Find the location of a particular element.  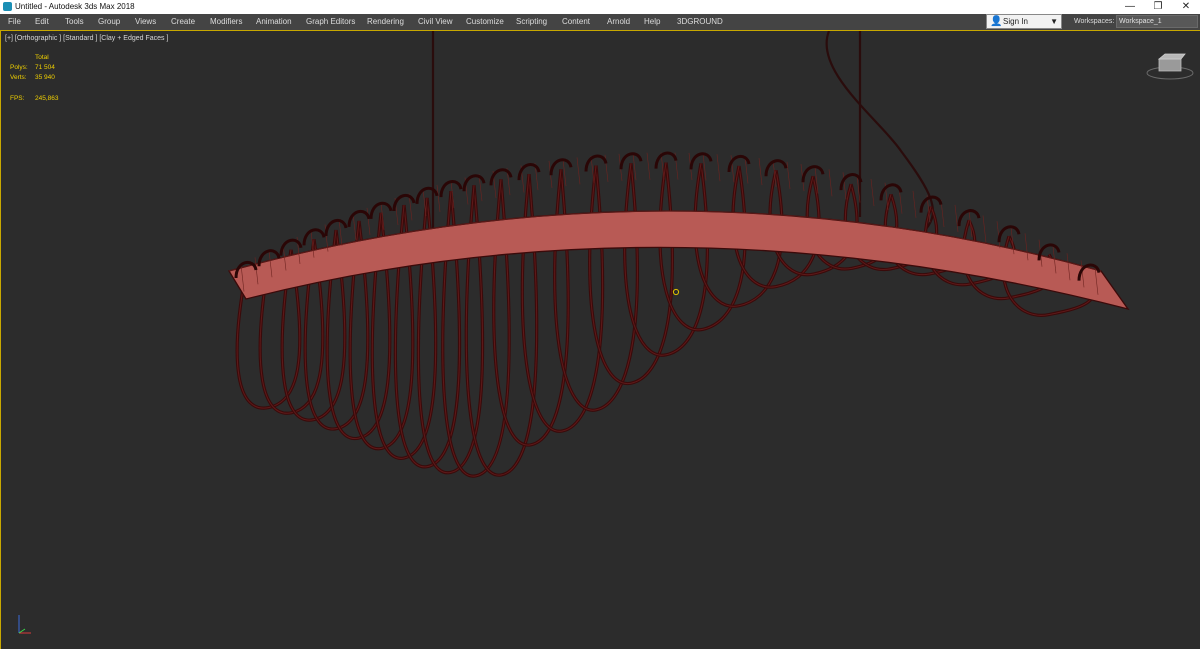

fps-value: 245,863 is located at coordinates (47, 98).